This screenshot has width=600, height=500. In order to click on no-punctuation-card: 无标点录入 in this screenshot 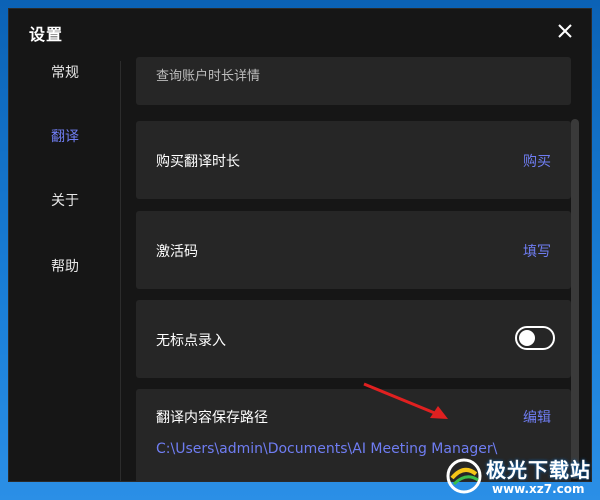, I will do `click(353, 339)`.